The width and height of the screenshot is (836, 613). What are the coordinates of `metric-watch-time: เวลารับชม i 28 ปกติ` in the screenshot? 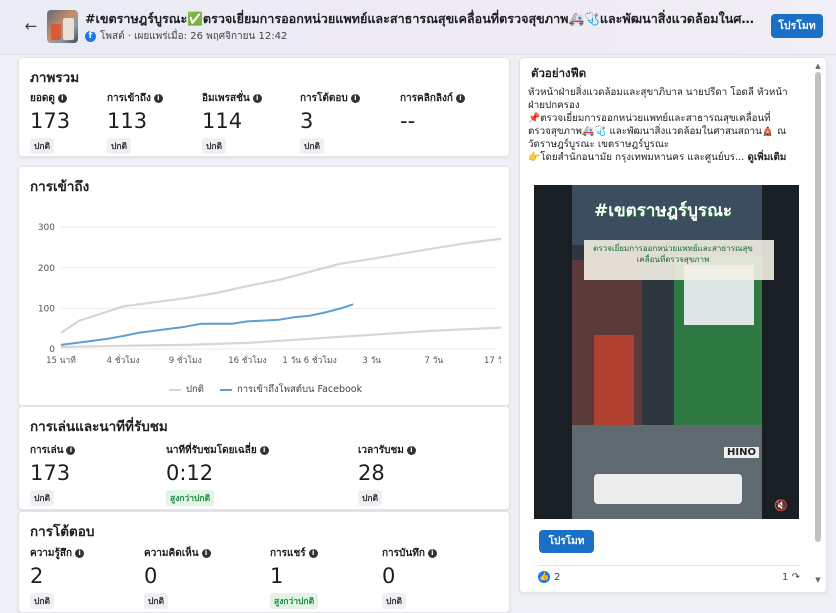 It's located at (387, 474).